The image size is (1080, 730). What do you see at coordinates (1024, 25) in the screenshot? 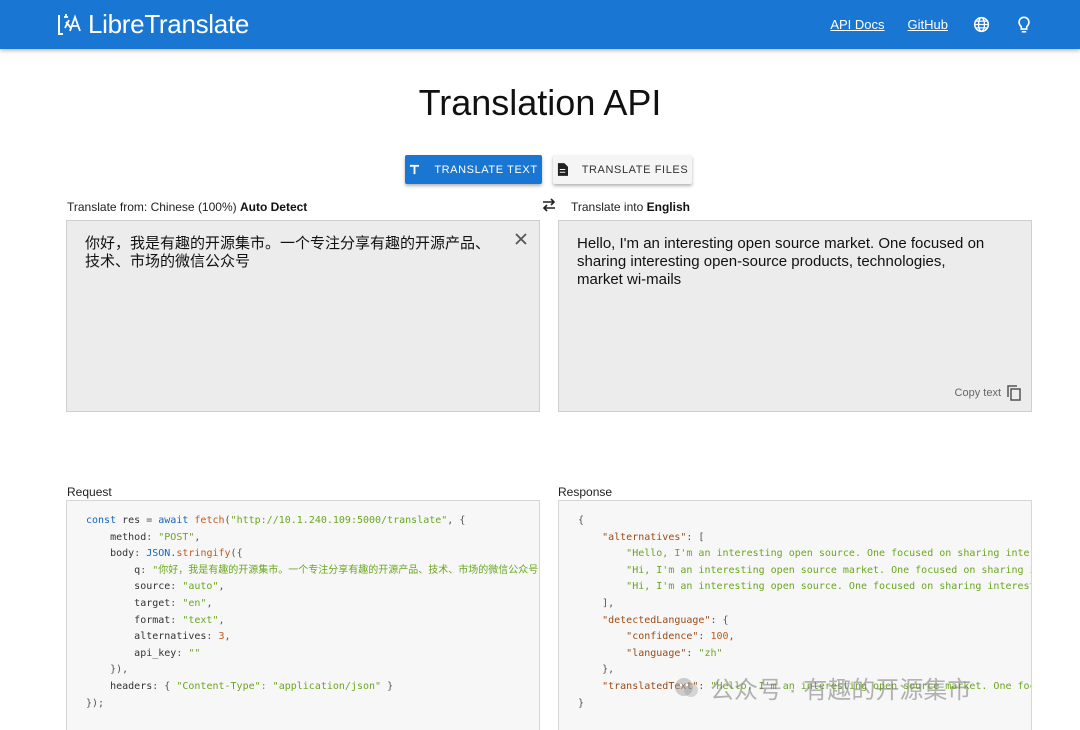
I see `lightbulb-icon` at bounding box center [1024, 25].